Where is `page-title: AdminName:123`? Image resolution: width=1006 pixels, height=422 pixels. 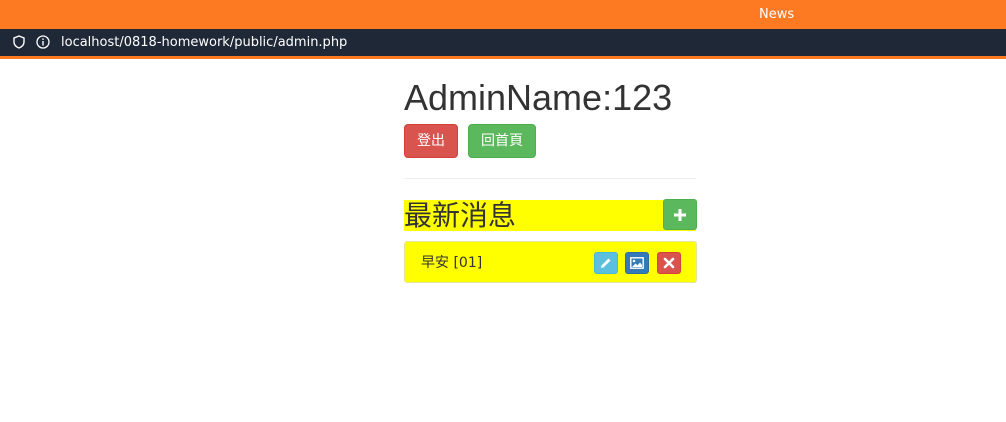
page-title: AdminName:123 is located at coordinates (538, 97).